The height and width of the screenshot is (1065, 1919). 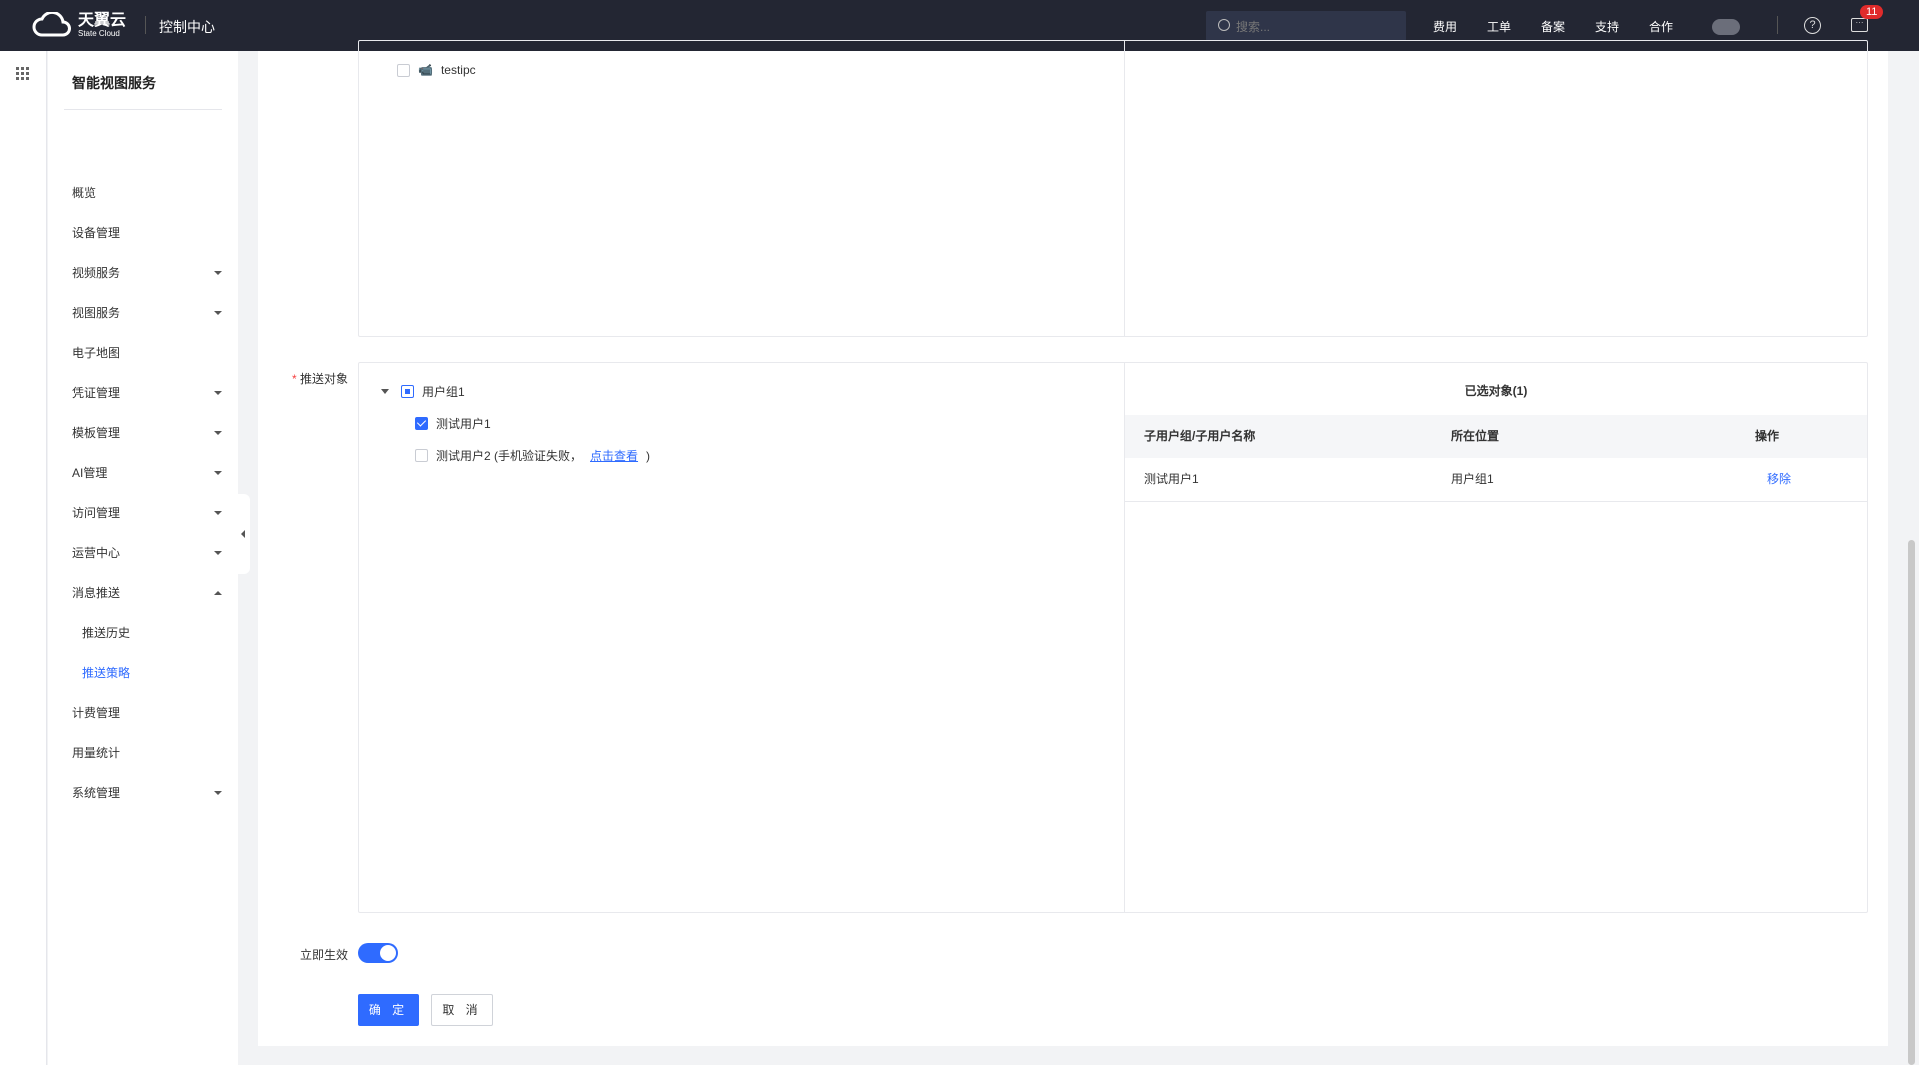 I want to click on remove-link: 移除, so click(x=1779, y=479).